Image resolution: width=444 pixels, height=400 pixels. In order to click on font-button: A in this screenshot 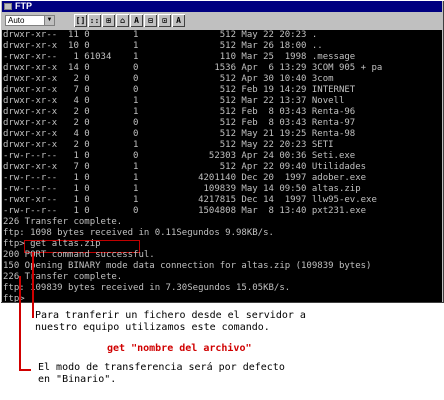, I will do `click(136, 20)`.